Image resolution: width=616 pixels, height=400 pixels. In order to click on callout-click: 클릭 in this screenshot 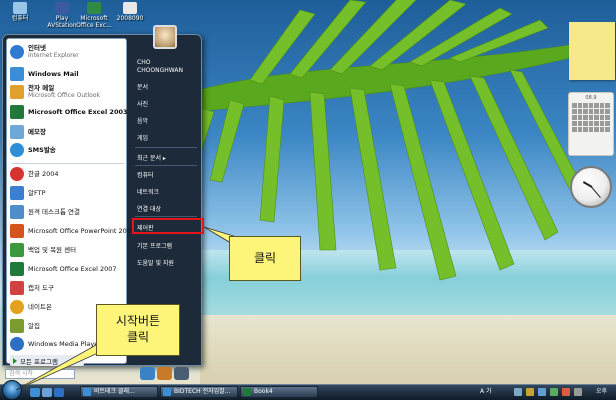, I will do `click(265, 258)`.